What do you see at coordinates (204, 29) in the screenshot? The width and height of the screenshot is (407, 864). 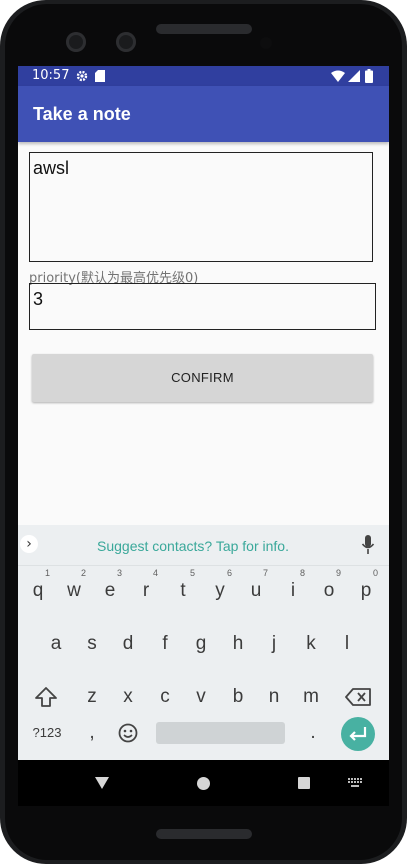 I see `earpiece-speaker` at bounding box center [204, 29].